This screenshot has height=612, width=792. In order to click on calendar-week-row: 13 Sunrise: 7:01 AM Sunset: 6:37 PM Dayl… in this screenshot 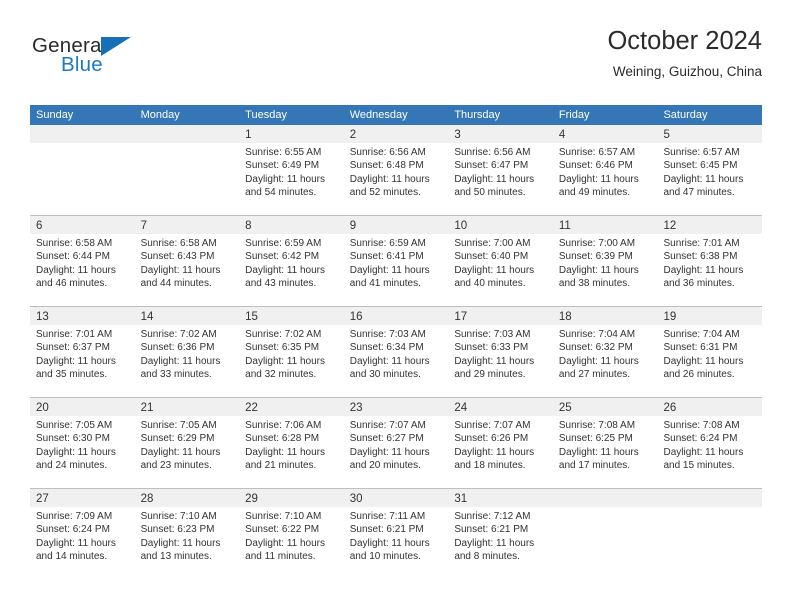, I will do `click(396, 351)`.